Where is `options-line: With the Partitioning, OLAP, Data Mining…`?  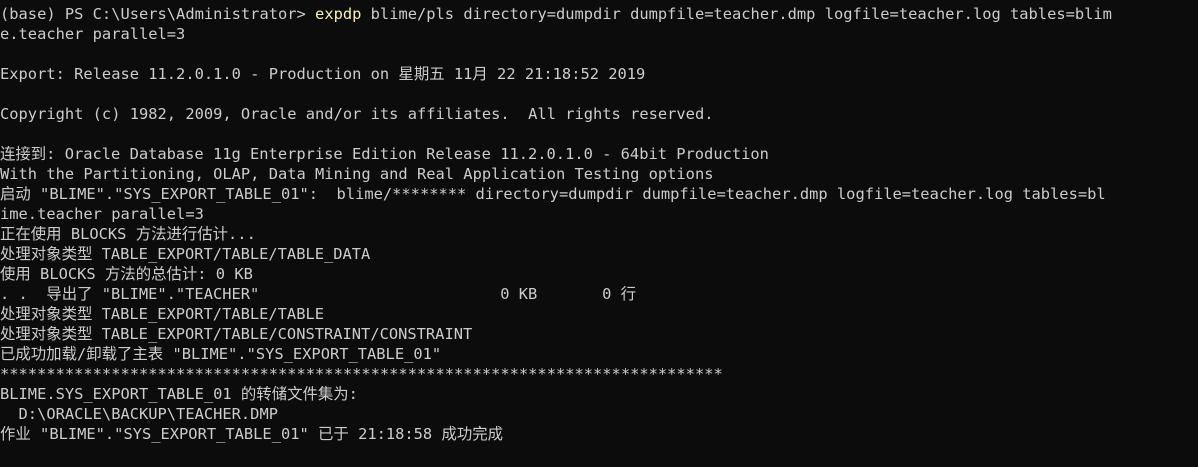
options-line: With the Partitioning, OLAP, Data Mining… is located at coordinates (357, 174).